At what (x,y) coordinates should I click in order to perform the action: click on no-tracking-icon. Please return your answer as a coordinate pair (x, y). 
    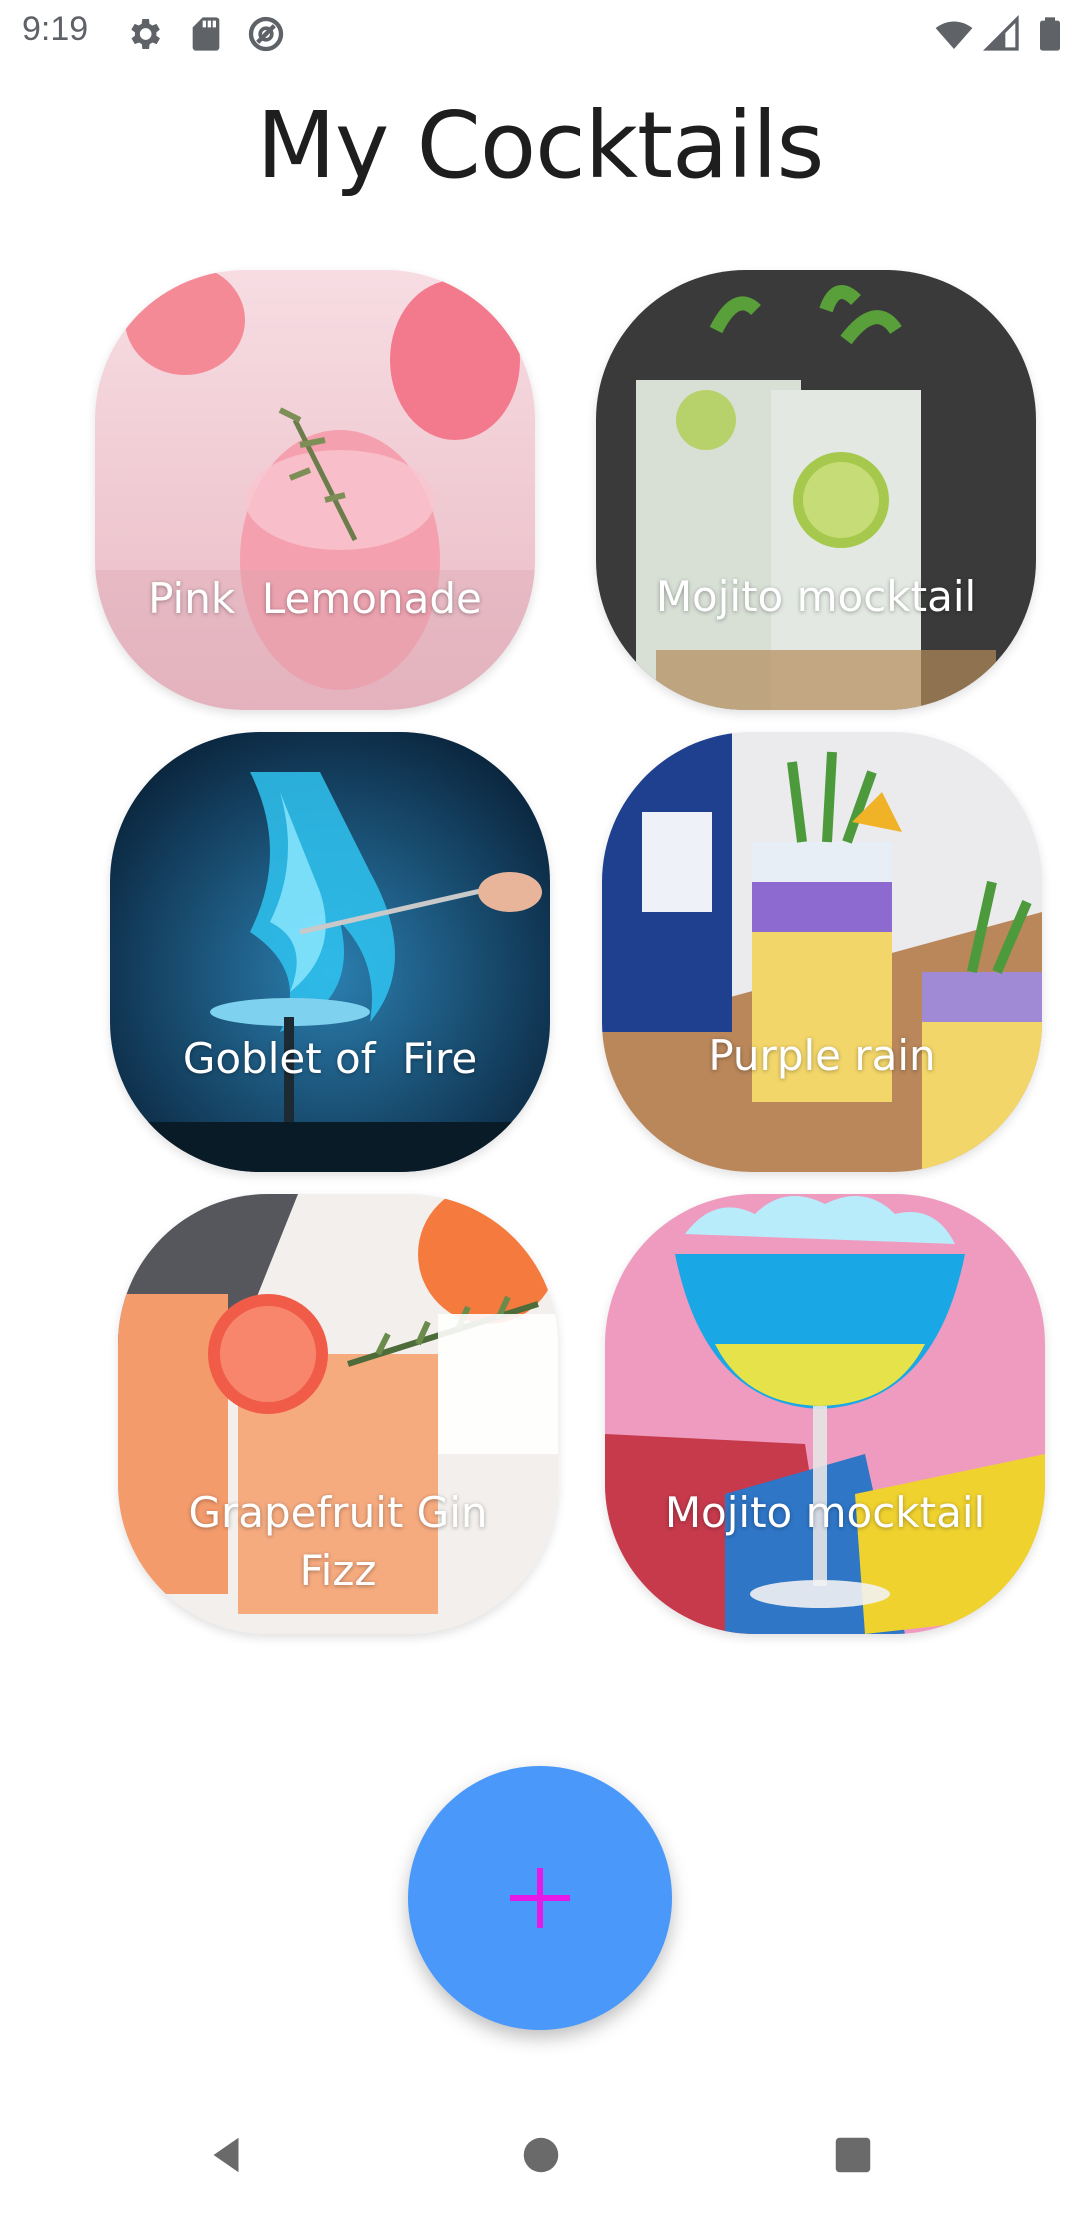
    Looking at the image, I should click on (266, 34).